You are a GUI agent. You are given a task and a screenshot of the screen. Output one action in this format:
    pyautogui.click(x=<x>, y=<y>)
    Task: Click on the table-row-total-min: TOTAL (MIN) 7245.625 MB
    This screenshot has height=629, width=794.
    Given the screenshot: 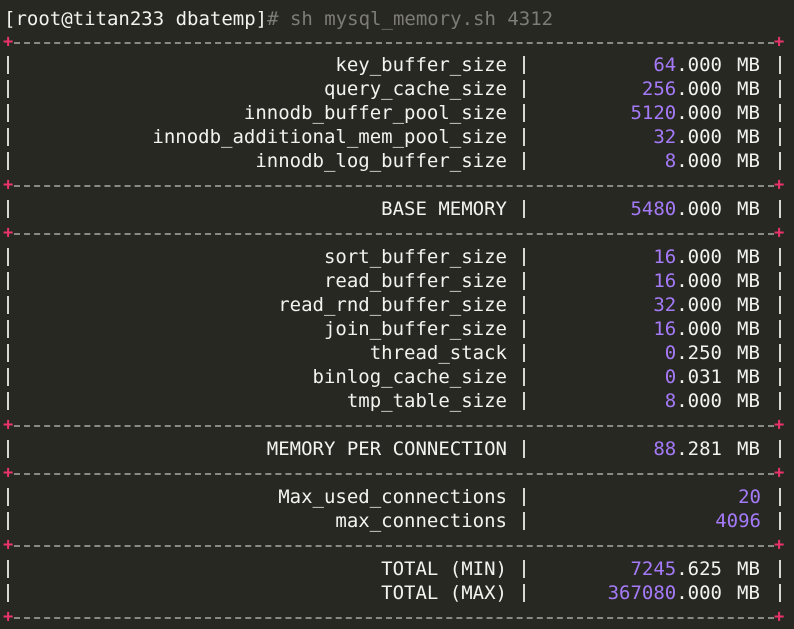 What is the action you would take?
    pyautogui.click(x=397, y=569)
    